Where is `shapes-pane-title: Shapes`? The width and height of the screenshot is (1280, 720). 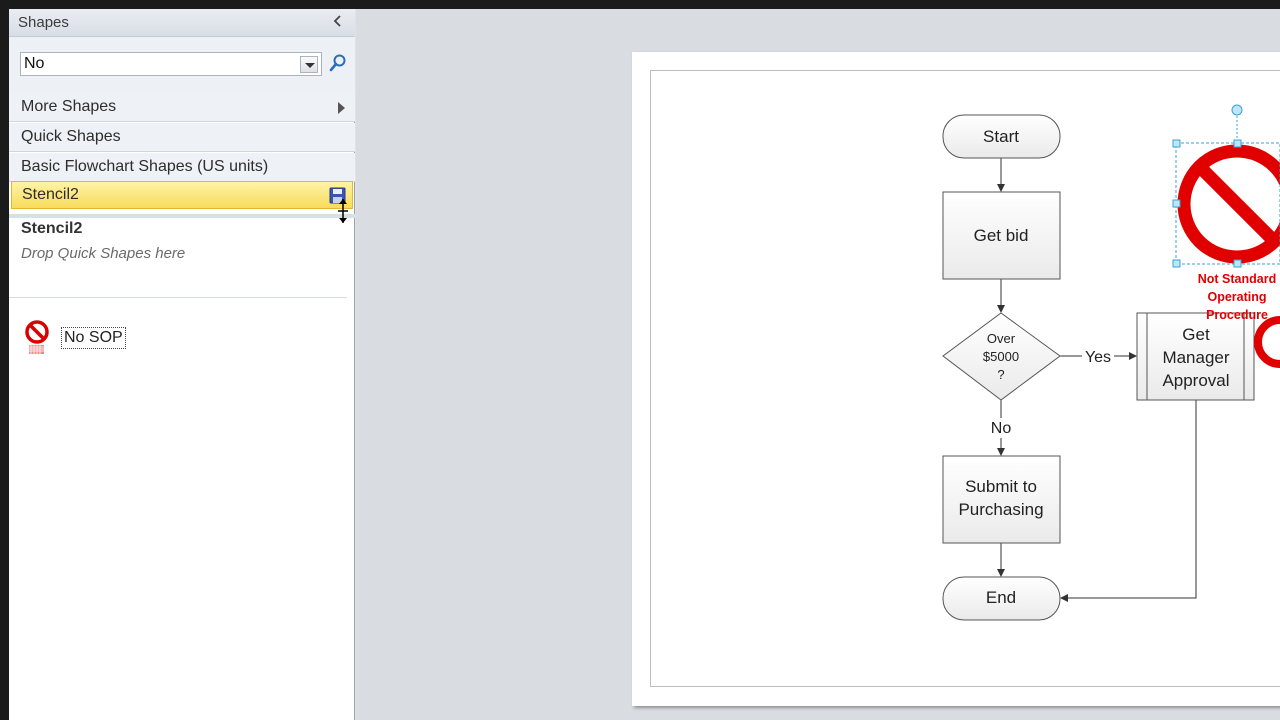
shapes-pane-title: Shapes is located at coordinates (43, 22).